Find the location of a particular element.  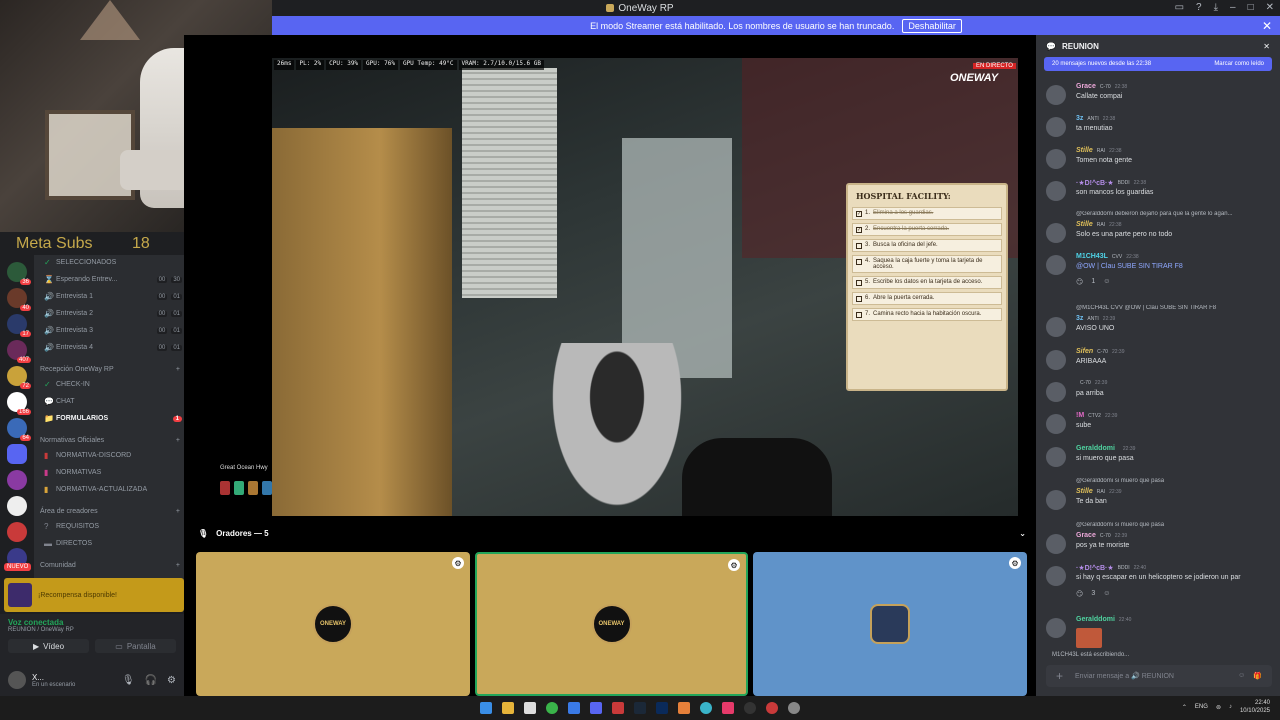

help-icon: ? is located at coordinates (1199, 7).